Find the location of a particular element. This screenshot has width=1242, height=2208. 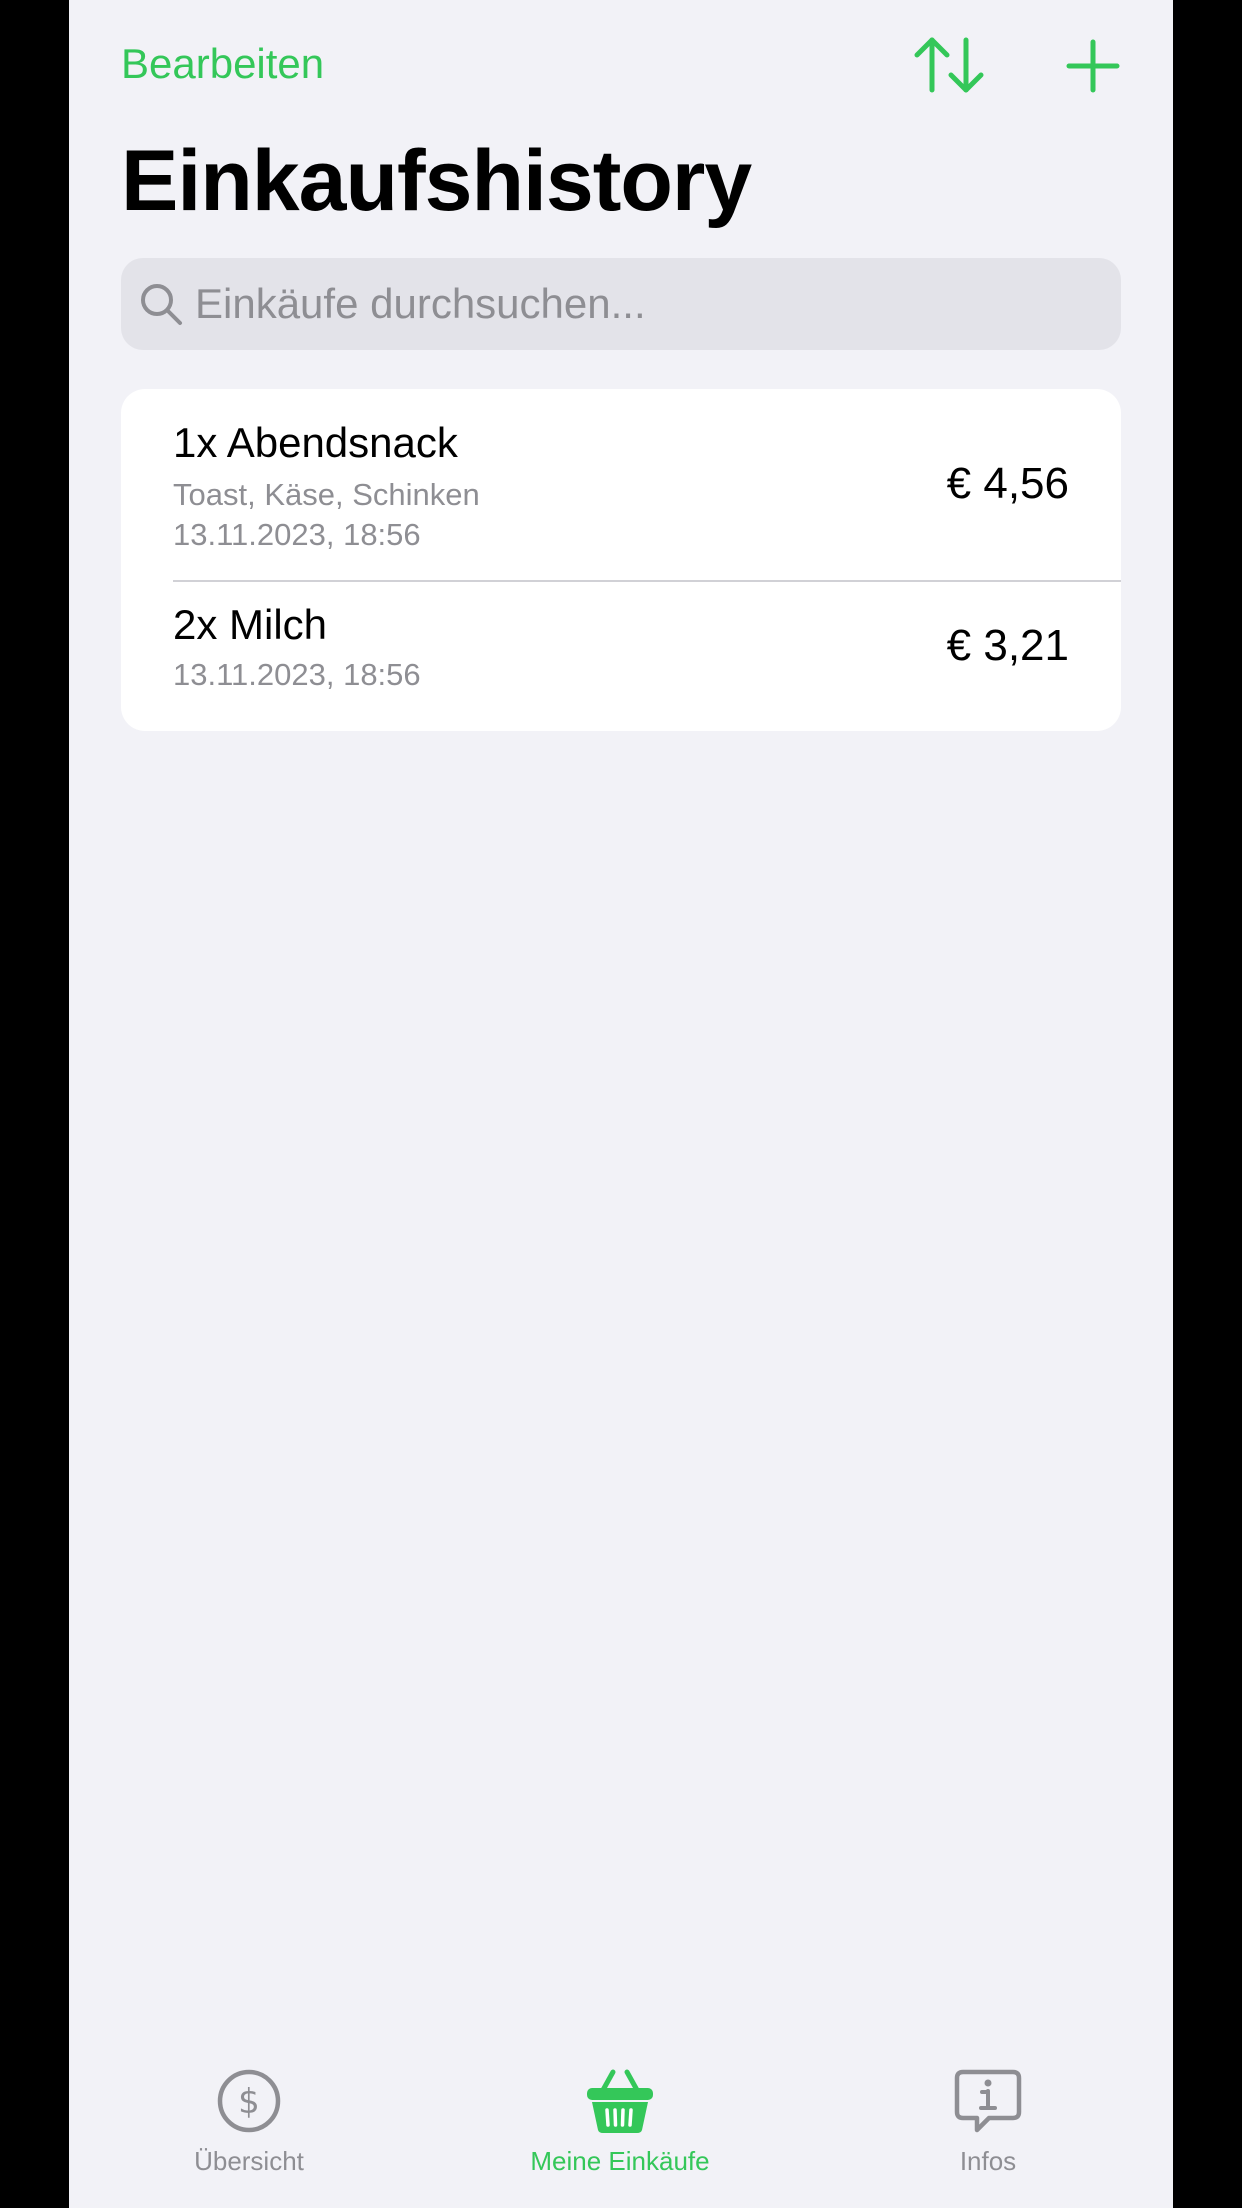

page-title: Einkaufshistory is located at coordinates (436, 181).